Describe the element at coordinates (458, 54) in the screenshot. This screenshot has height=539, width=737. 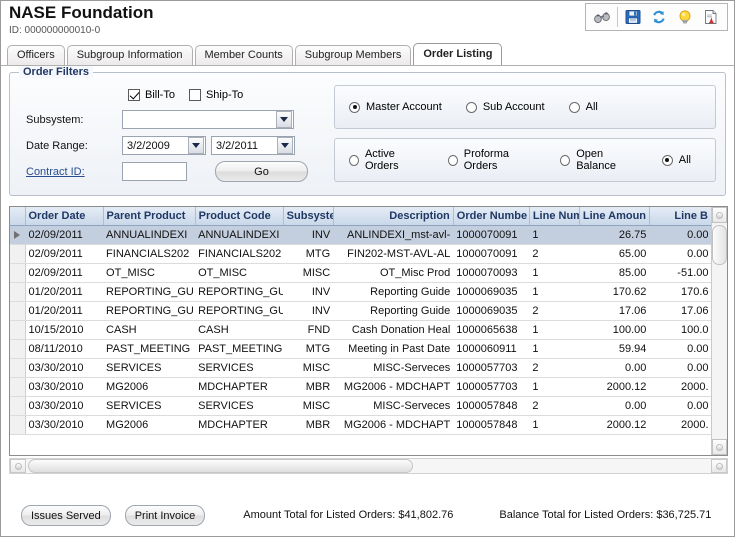
I see `tab-order-listing: Order Listing` at that location.